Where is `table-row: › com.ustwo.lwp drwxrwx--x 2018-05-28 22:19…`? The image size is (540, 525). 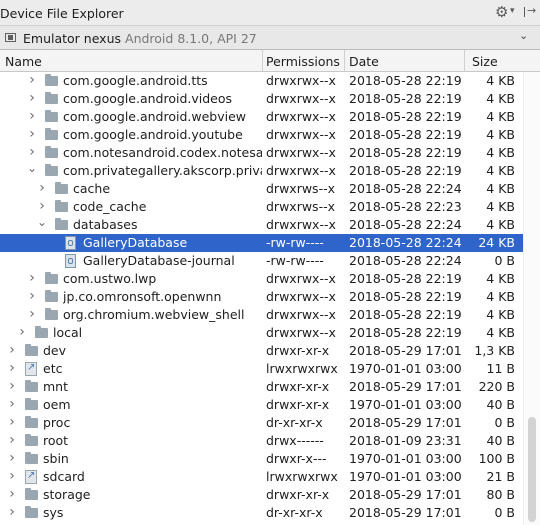 table-row: › com.ustwo.lwp drwxrwx--x 2018-05-28 22:19… is located at coordinates (270, 279).